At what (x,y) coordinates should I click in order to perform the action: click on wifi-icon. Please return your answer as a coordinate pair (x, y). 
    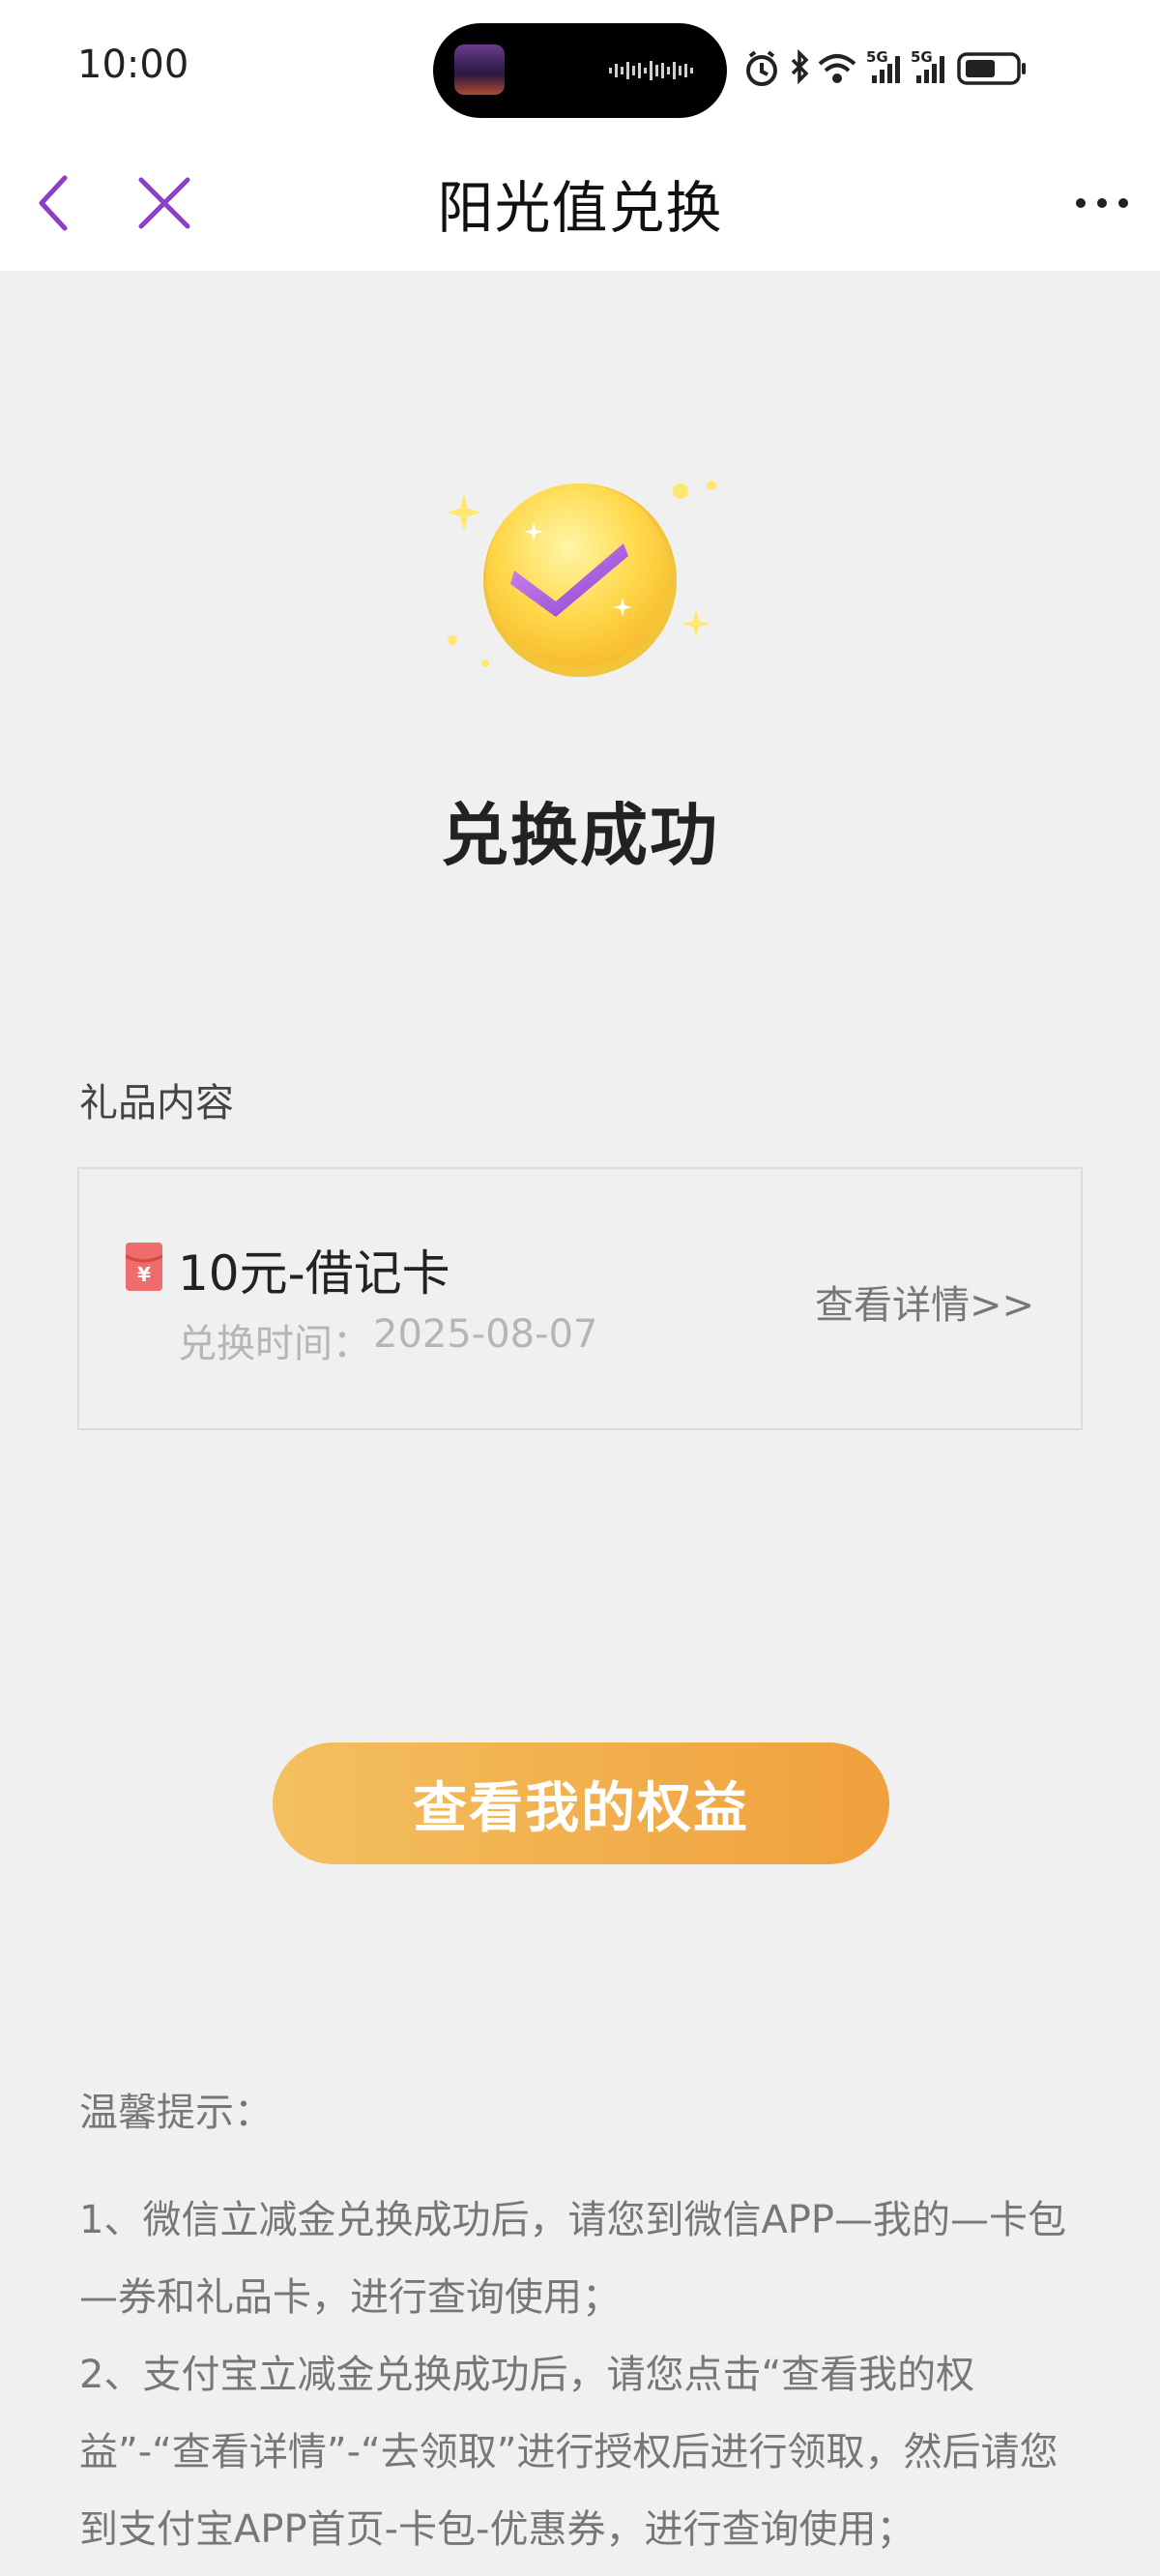
    Looking at the image, I should click on (837, 68).